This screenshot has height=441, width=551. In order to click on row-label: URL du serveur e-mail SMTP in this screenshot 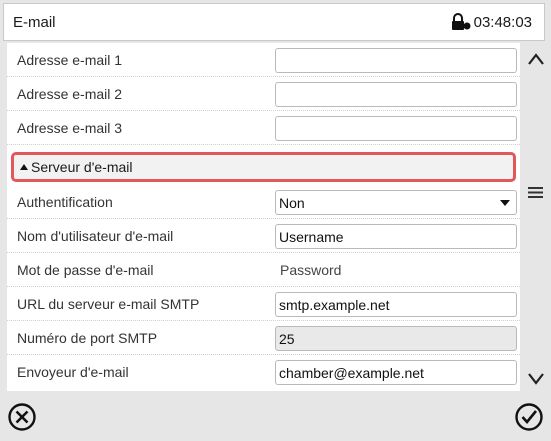, I will do `click(108, 304)`.